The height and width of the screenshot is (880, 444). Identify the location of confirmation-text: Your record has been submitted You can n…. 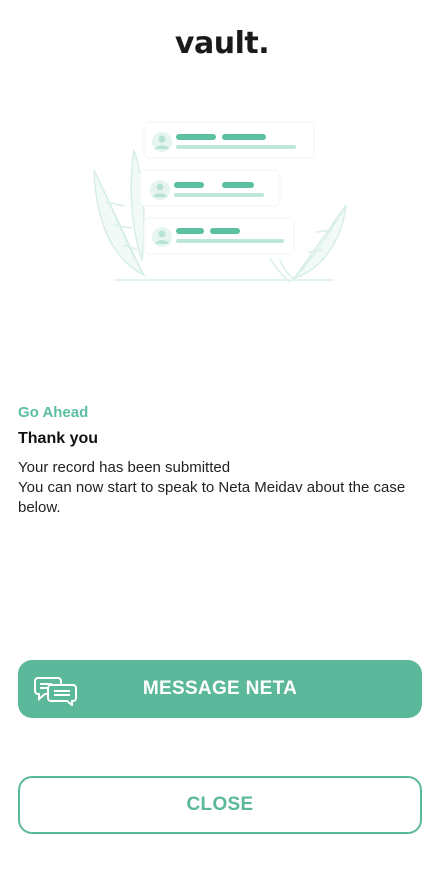
(218, 488).